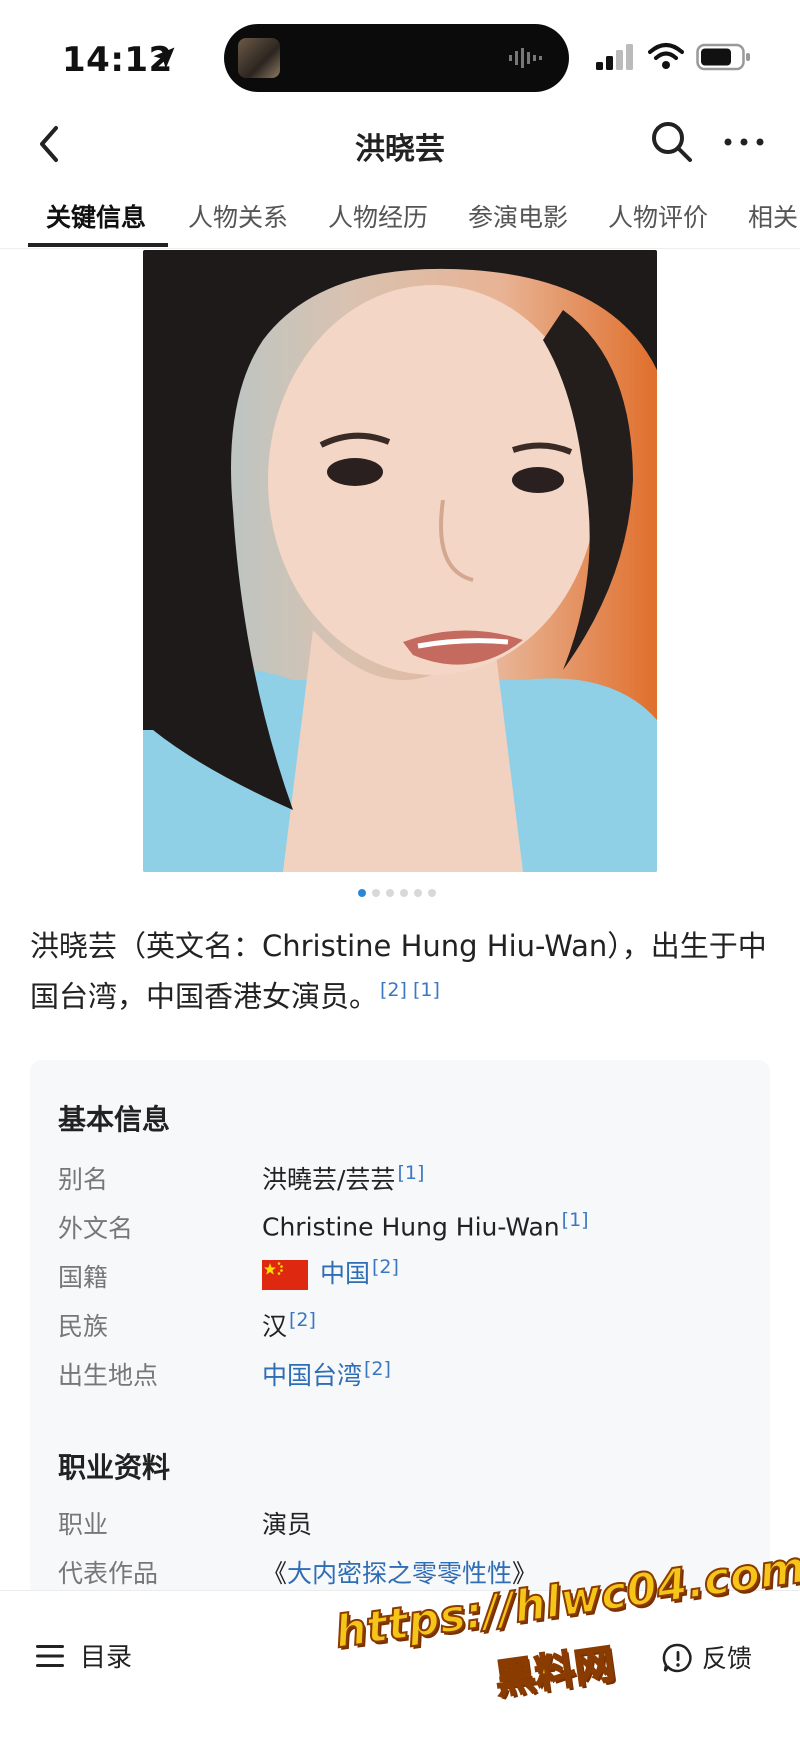 Image resolution: width=800 pixels, height=1740 pixels. What do you see at coordinates (164, 58) in the screenshot?
I see `location-arrow-icon` at bounding box center [164, 58].